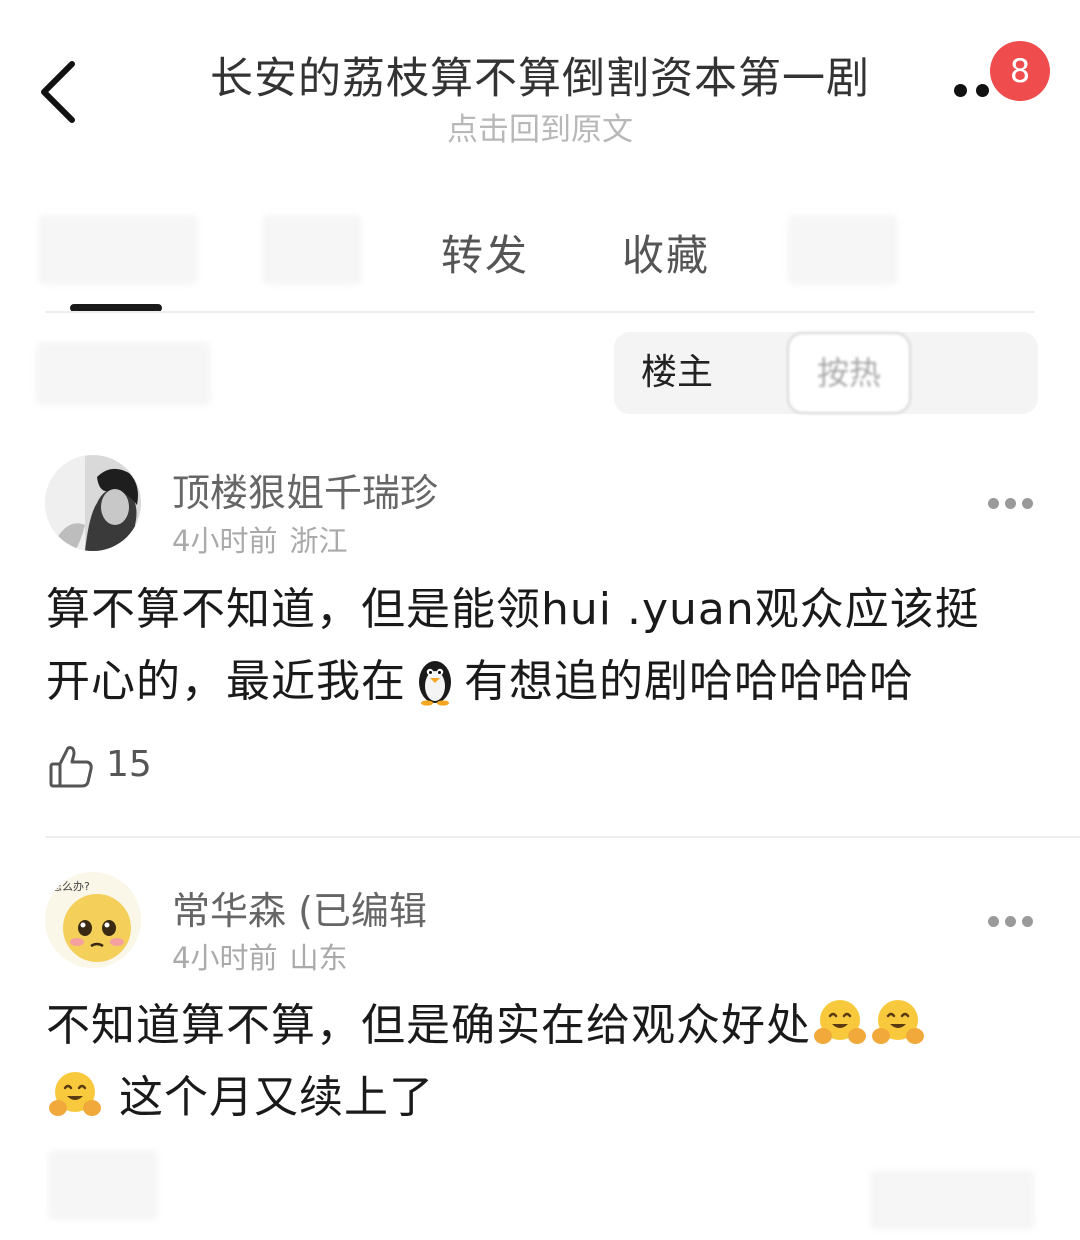  I want to click on more-options-button, so click(972, 92).